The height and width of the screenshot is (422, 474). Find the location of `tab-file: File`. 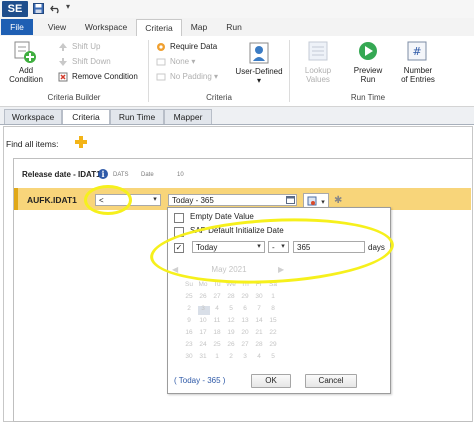

tab-file: File is located at coordinates (17, 27).